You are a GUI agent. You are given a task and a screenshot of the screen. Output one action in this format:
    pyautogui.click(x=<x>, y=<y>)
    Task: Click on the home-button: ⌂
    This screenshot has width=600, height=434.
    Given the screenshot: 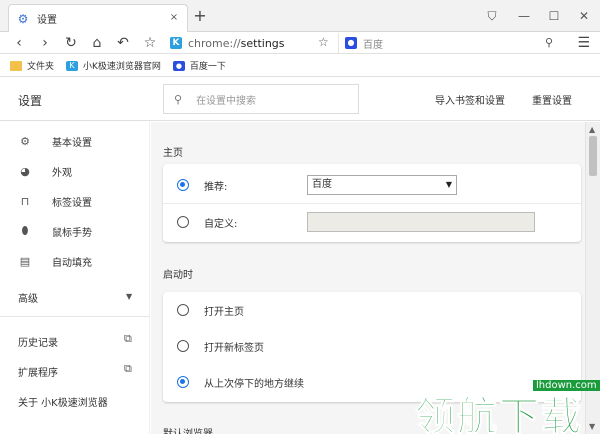 What is the action you would take?
    pyautogui.click(x=97, y=43)
    